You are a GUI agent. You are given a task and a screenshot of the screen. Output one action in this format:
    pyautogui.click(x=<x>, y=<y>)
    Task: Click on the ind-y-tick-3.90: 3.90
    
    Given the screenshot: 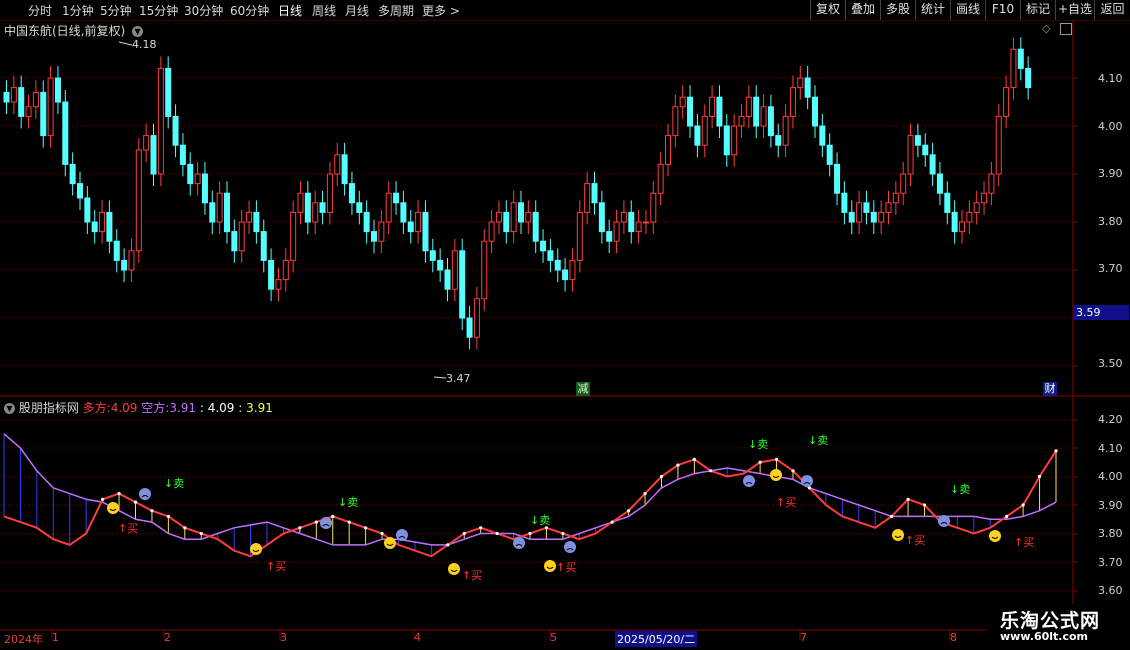 What is the action you would take?
    pyautogui.click(x=1110, y=505)
    